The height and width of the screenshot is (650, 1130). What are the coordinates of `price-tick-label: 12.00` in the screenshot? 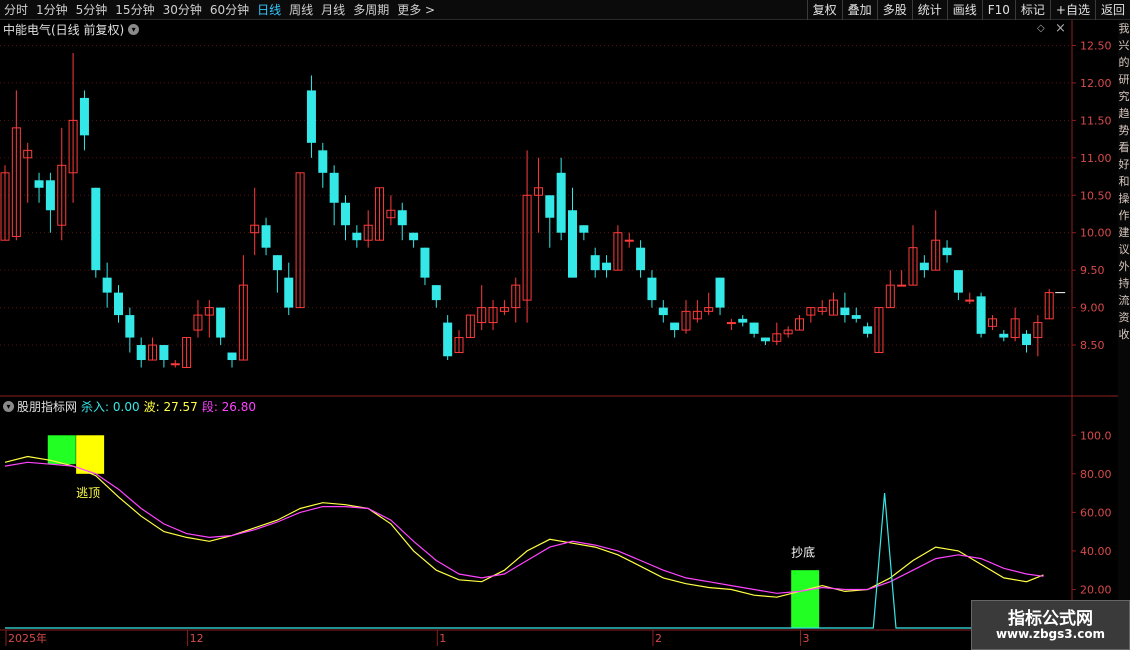 It's located at (1096, 83).